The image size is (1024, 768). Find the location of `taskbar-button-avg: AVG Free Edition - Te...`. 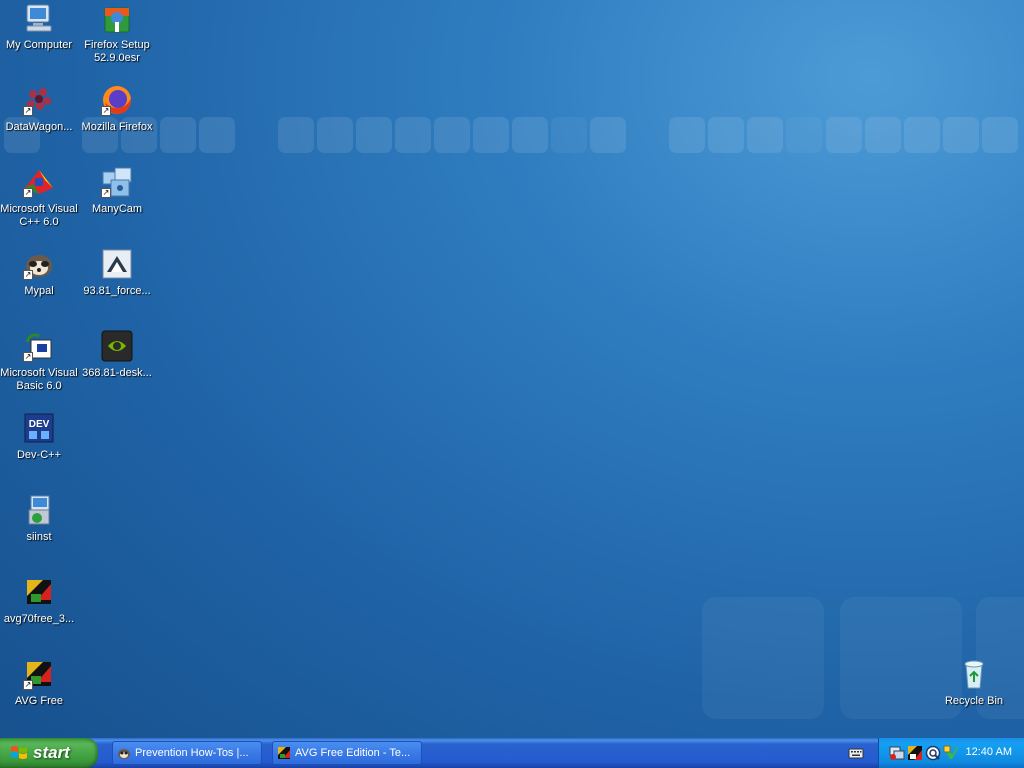

taskbar-button-avg: AVG Free Edition - Te... is located at coordinates (347, 753).